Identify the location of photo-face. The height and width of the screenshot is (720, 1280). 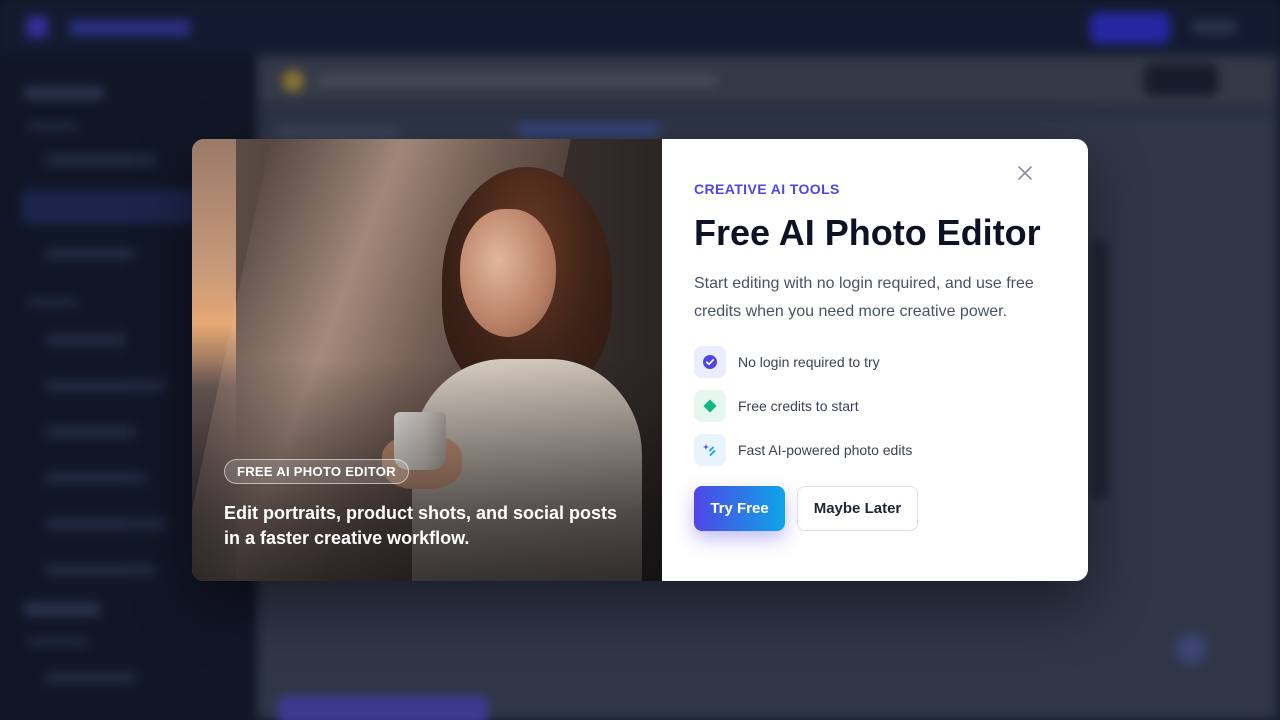
(508, 273).